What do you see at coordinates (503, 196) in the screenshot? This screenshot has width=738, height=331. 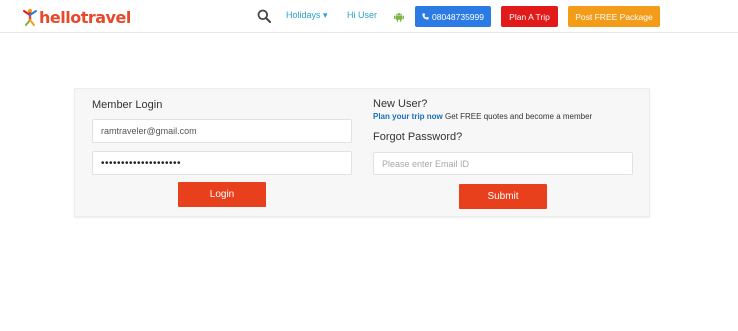 I see `submit-button: Submit` at bounding box center [503, 196].